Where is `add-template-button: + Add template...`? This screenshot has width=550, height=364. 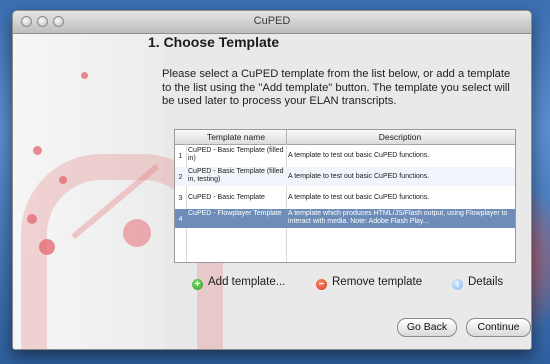
add-template-button: + Add template... is located at coordinates (238, 283).